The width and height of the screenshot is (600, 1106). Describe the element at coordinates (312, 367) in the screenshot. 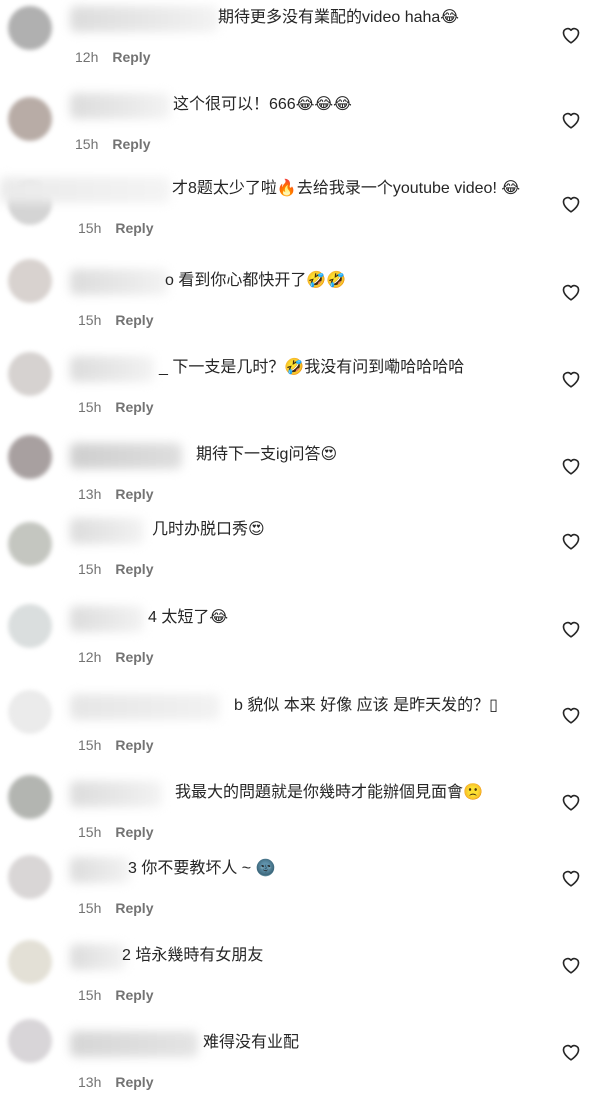

I see `comment-text: _ 下一支是几时？🤣我没有问到嘞哈哈哈哈` at that location.